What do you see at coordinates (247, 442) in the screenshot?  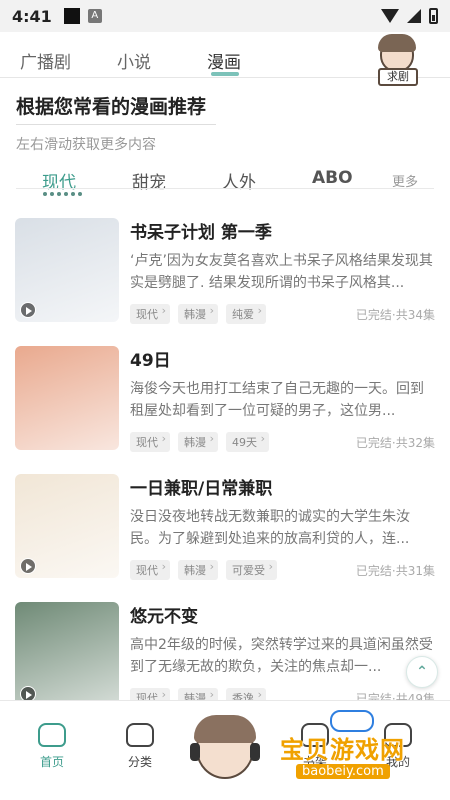 I see `tag-chip: 49天` at bounding box center [247, 442].